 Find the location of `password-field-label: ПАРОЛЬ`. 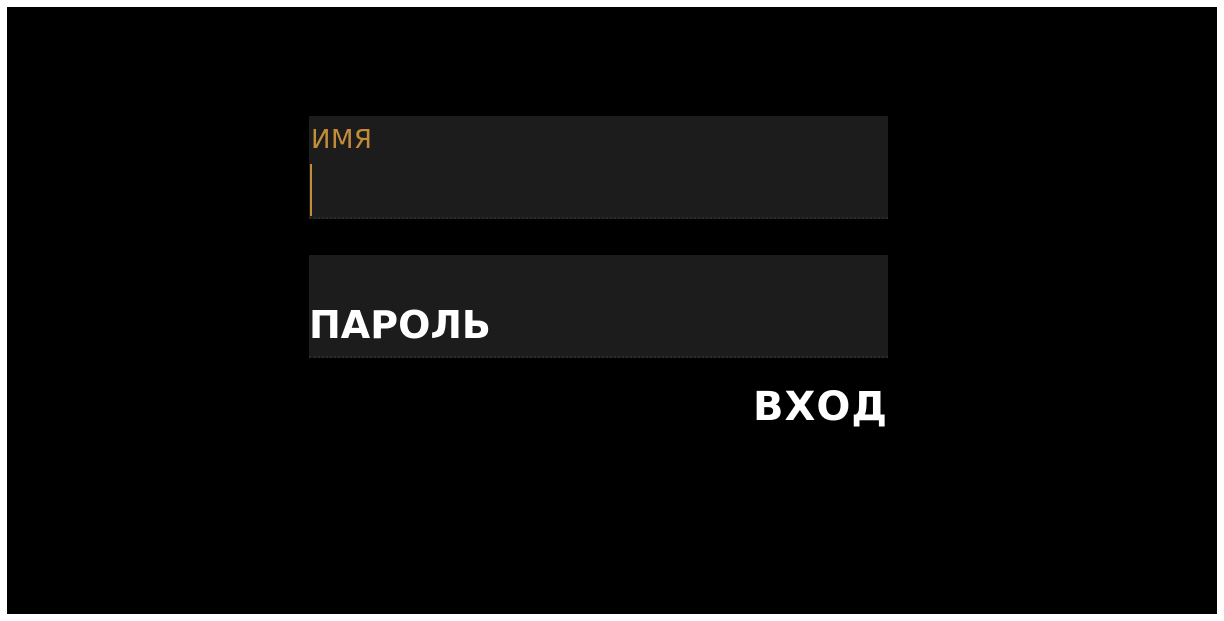

password-field-label: ПАРОЛЬ is located at coordinates (400, 325).